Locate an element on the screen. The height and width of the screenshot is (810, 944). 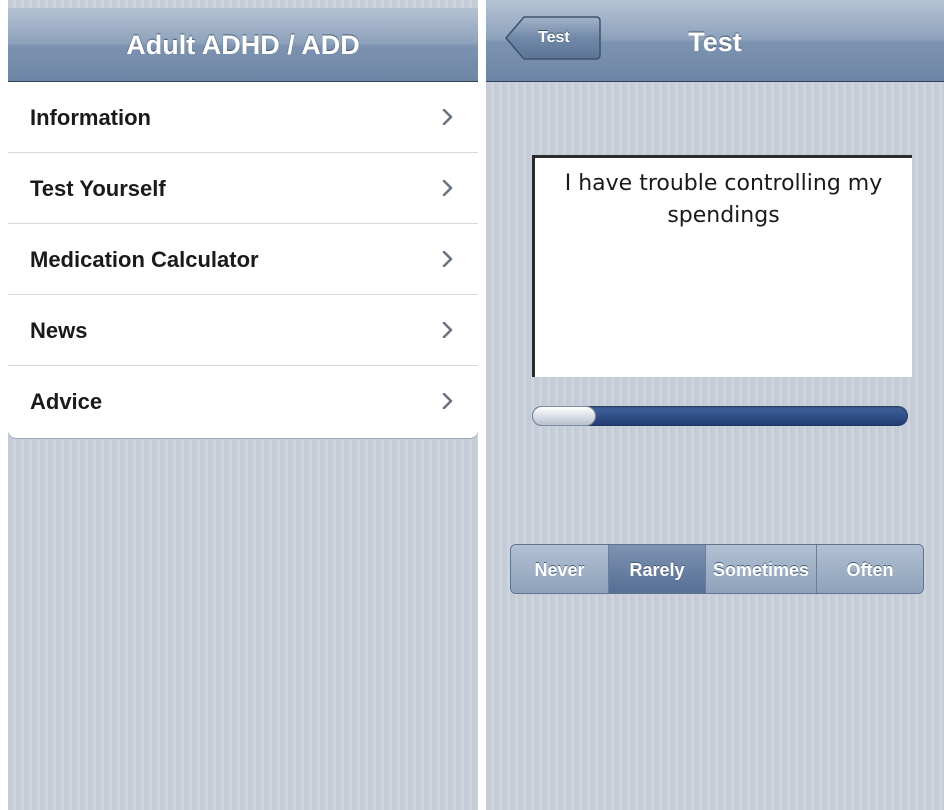
answer-often-button: Often is located at coordinates (870, 569).